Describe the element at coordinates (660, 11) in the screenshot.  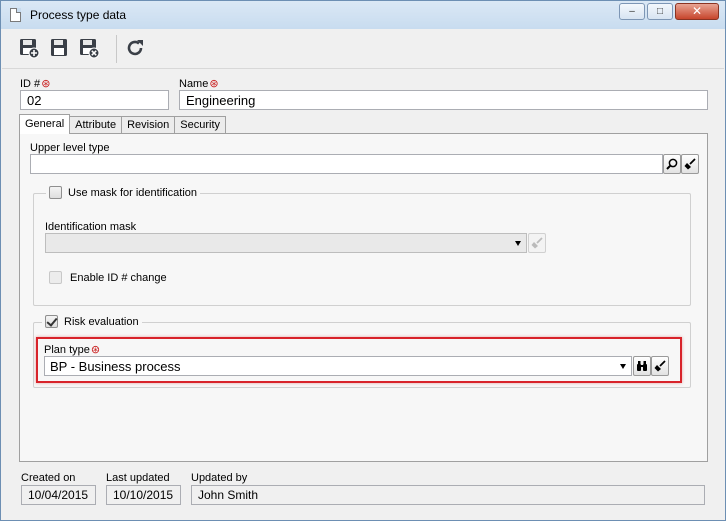
I see `maximize-button: □` at that location.